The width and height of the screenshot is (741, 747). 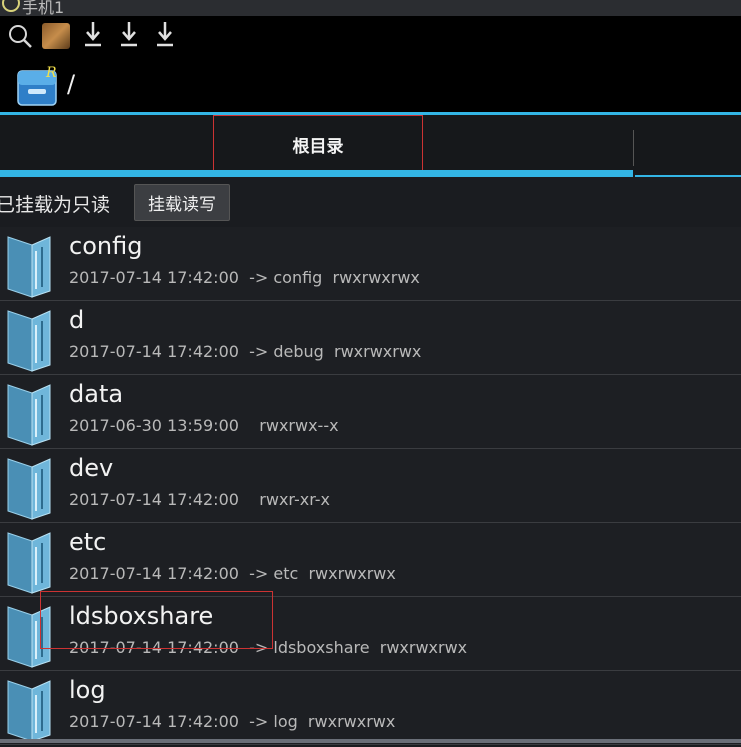 I want to click on file-meta: 2017-07-14 17:42:00 rwxr-xr-x, so click(x=199, y=499).